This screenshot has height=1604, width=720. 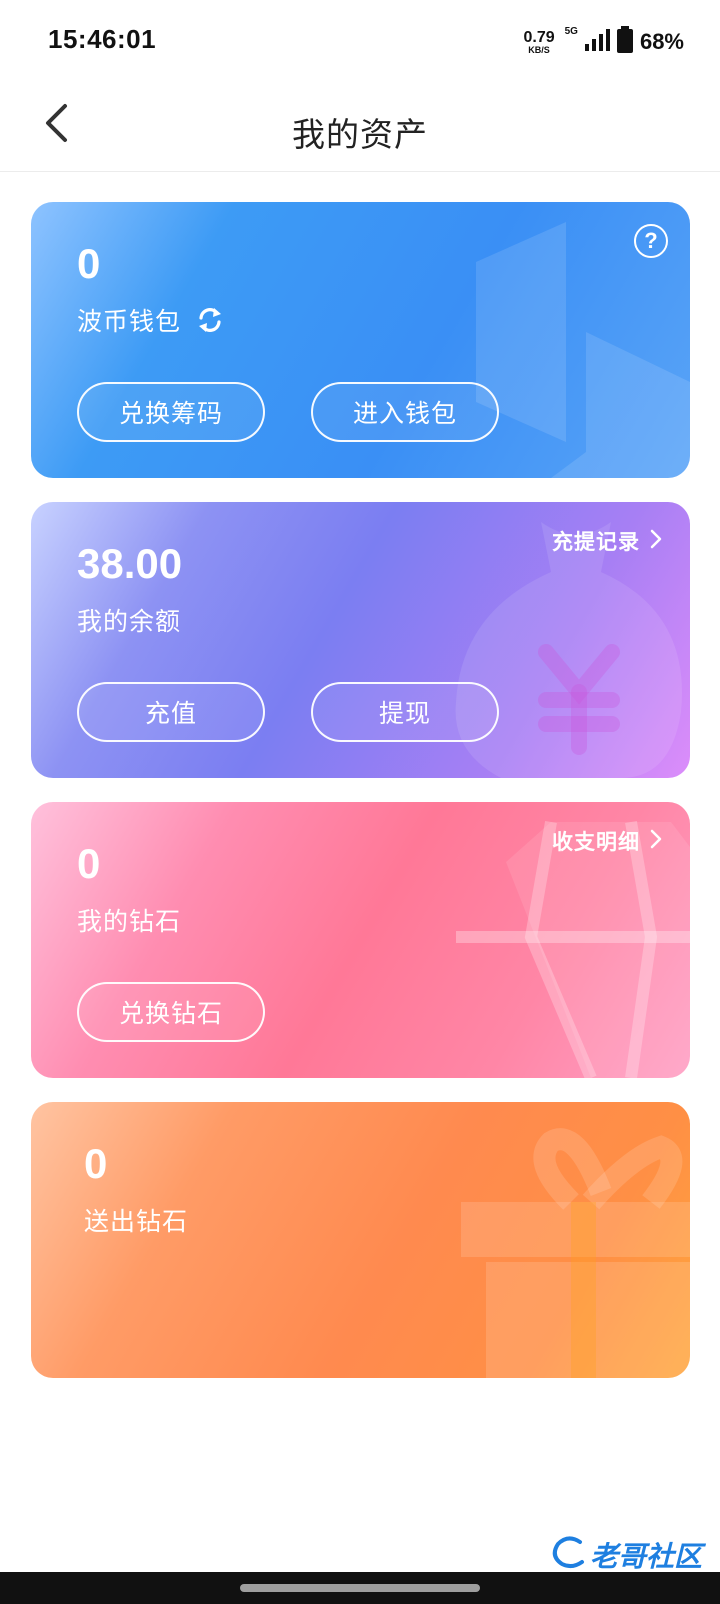 I want to click on wallet-amount: 0, so click(x=89, y=263).